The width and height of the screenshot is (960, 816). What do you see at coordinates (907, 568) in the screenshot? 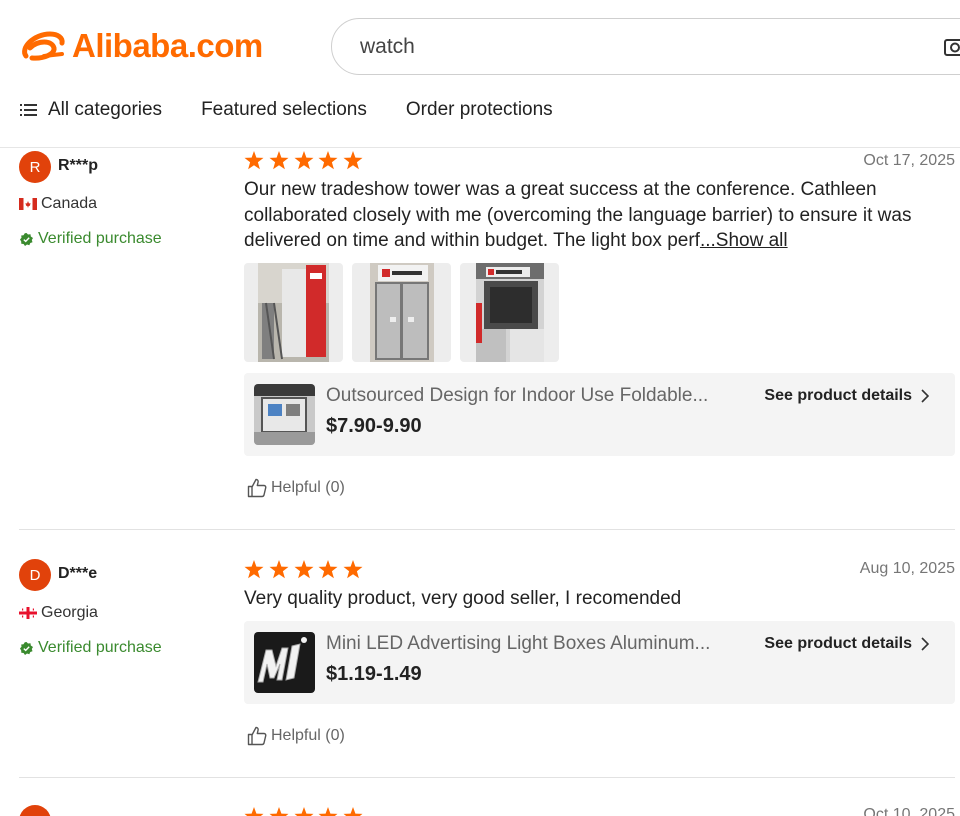
I see `review-date: Aug 10, 2025` at bounding box center [907, 568].